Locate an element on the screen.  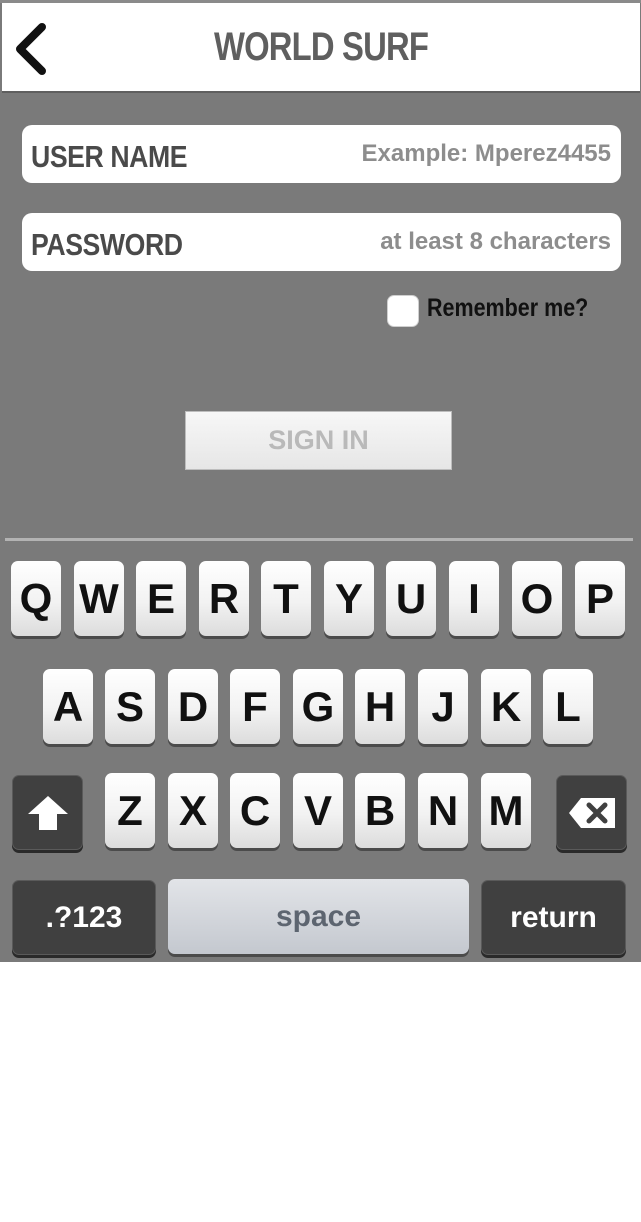
password-label: PASSWORD is located at coordinates (107, 244).